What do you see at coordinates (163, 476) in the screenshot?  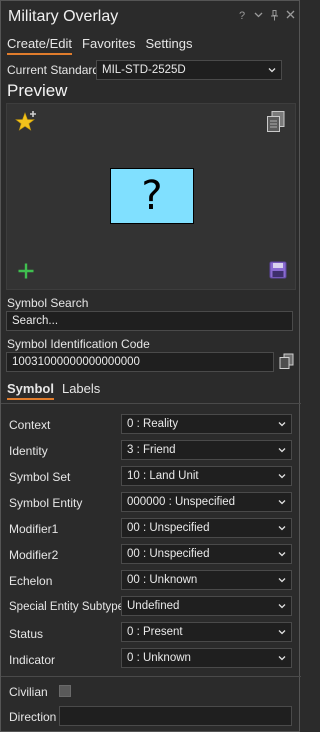 I see `symbol-set-value: 10 : Land Unit` at bounding box center [163, 476].